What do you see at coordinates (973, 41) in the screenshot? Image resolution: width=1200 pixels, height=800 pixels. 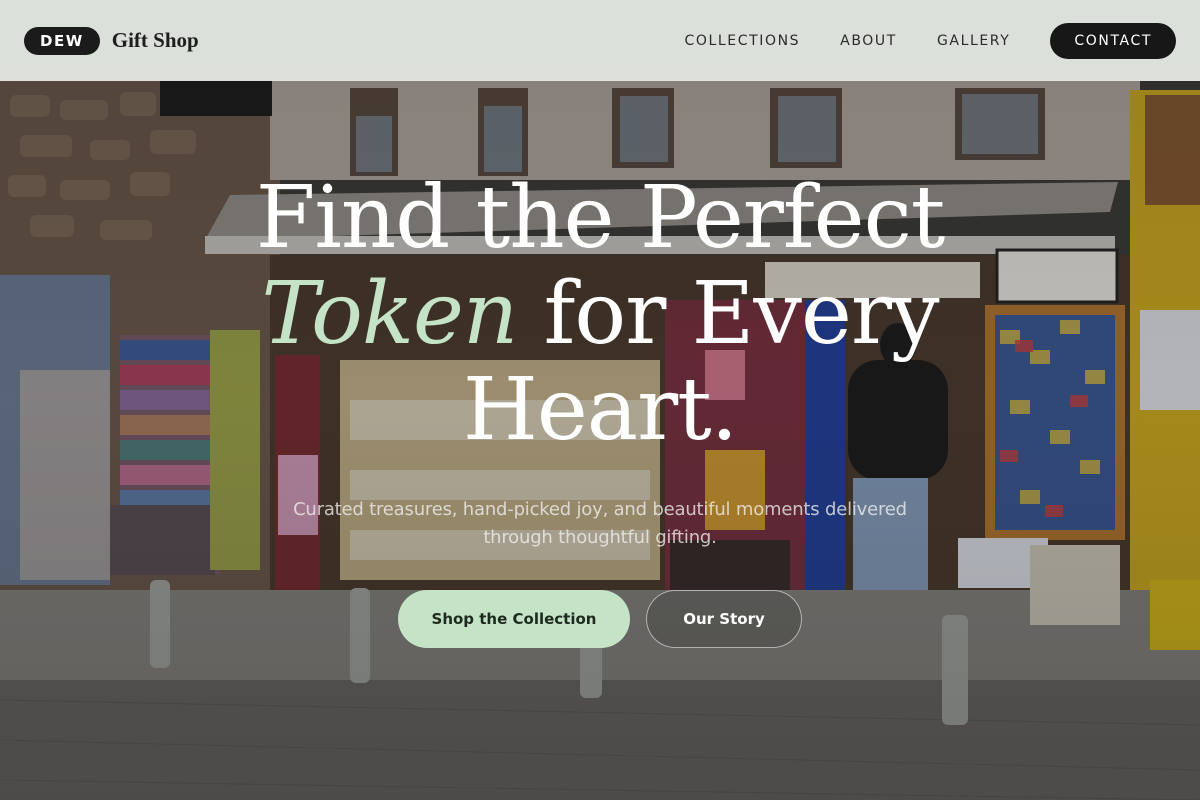 I see `nav-link-gallery: GALLERY` at bounding box center [973, 41].